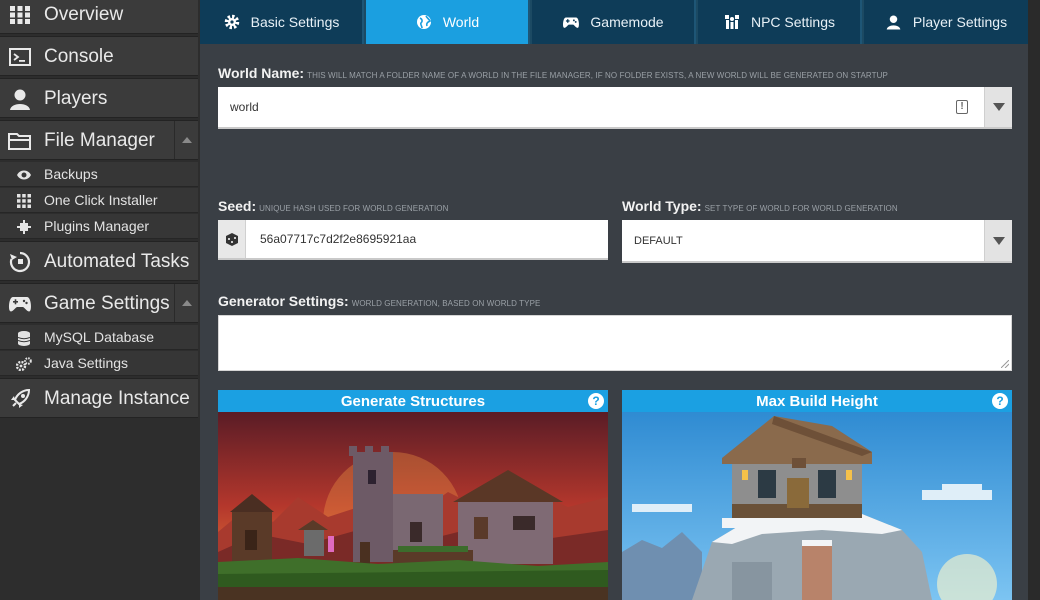  I want to click on field-label: Generator Settings:, so click(283, 301).